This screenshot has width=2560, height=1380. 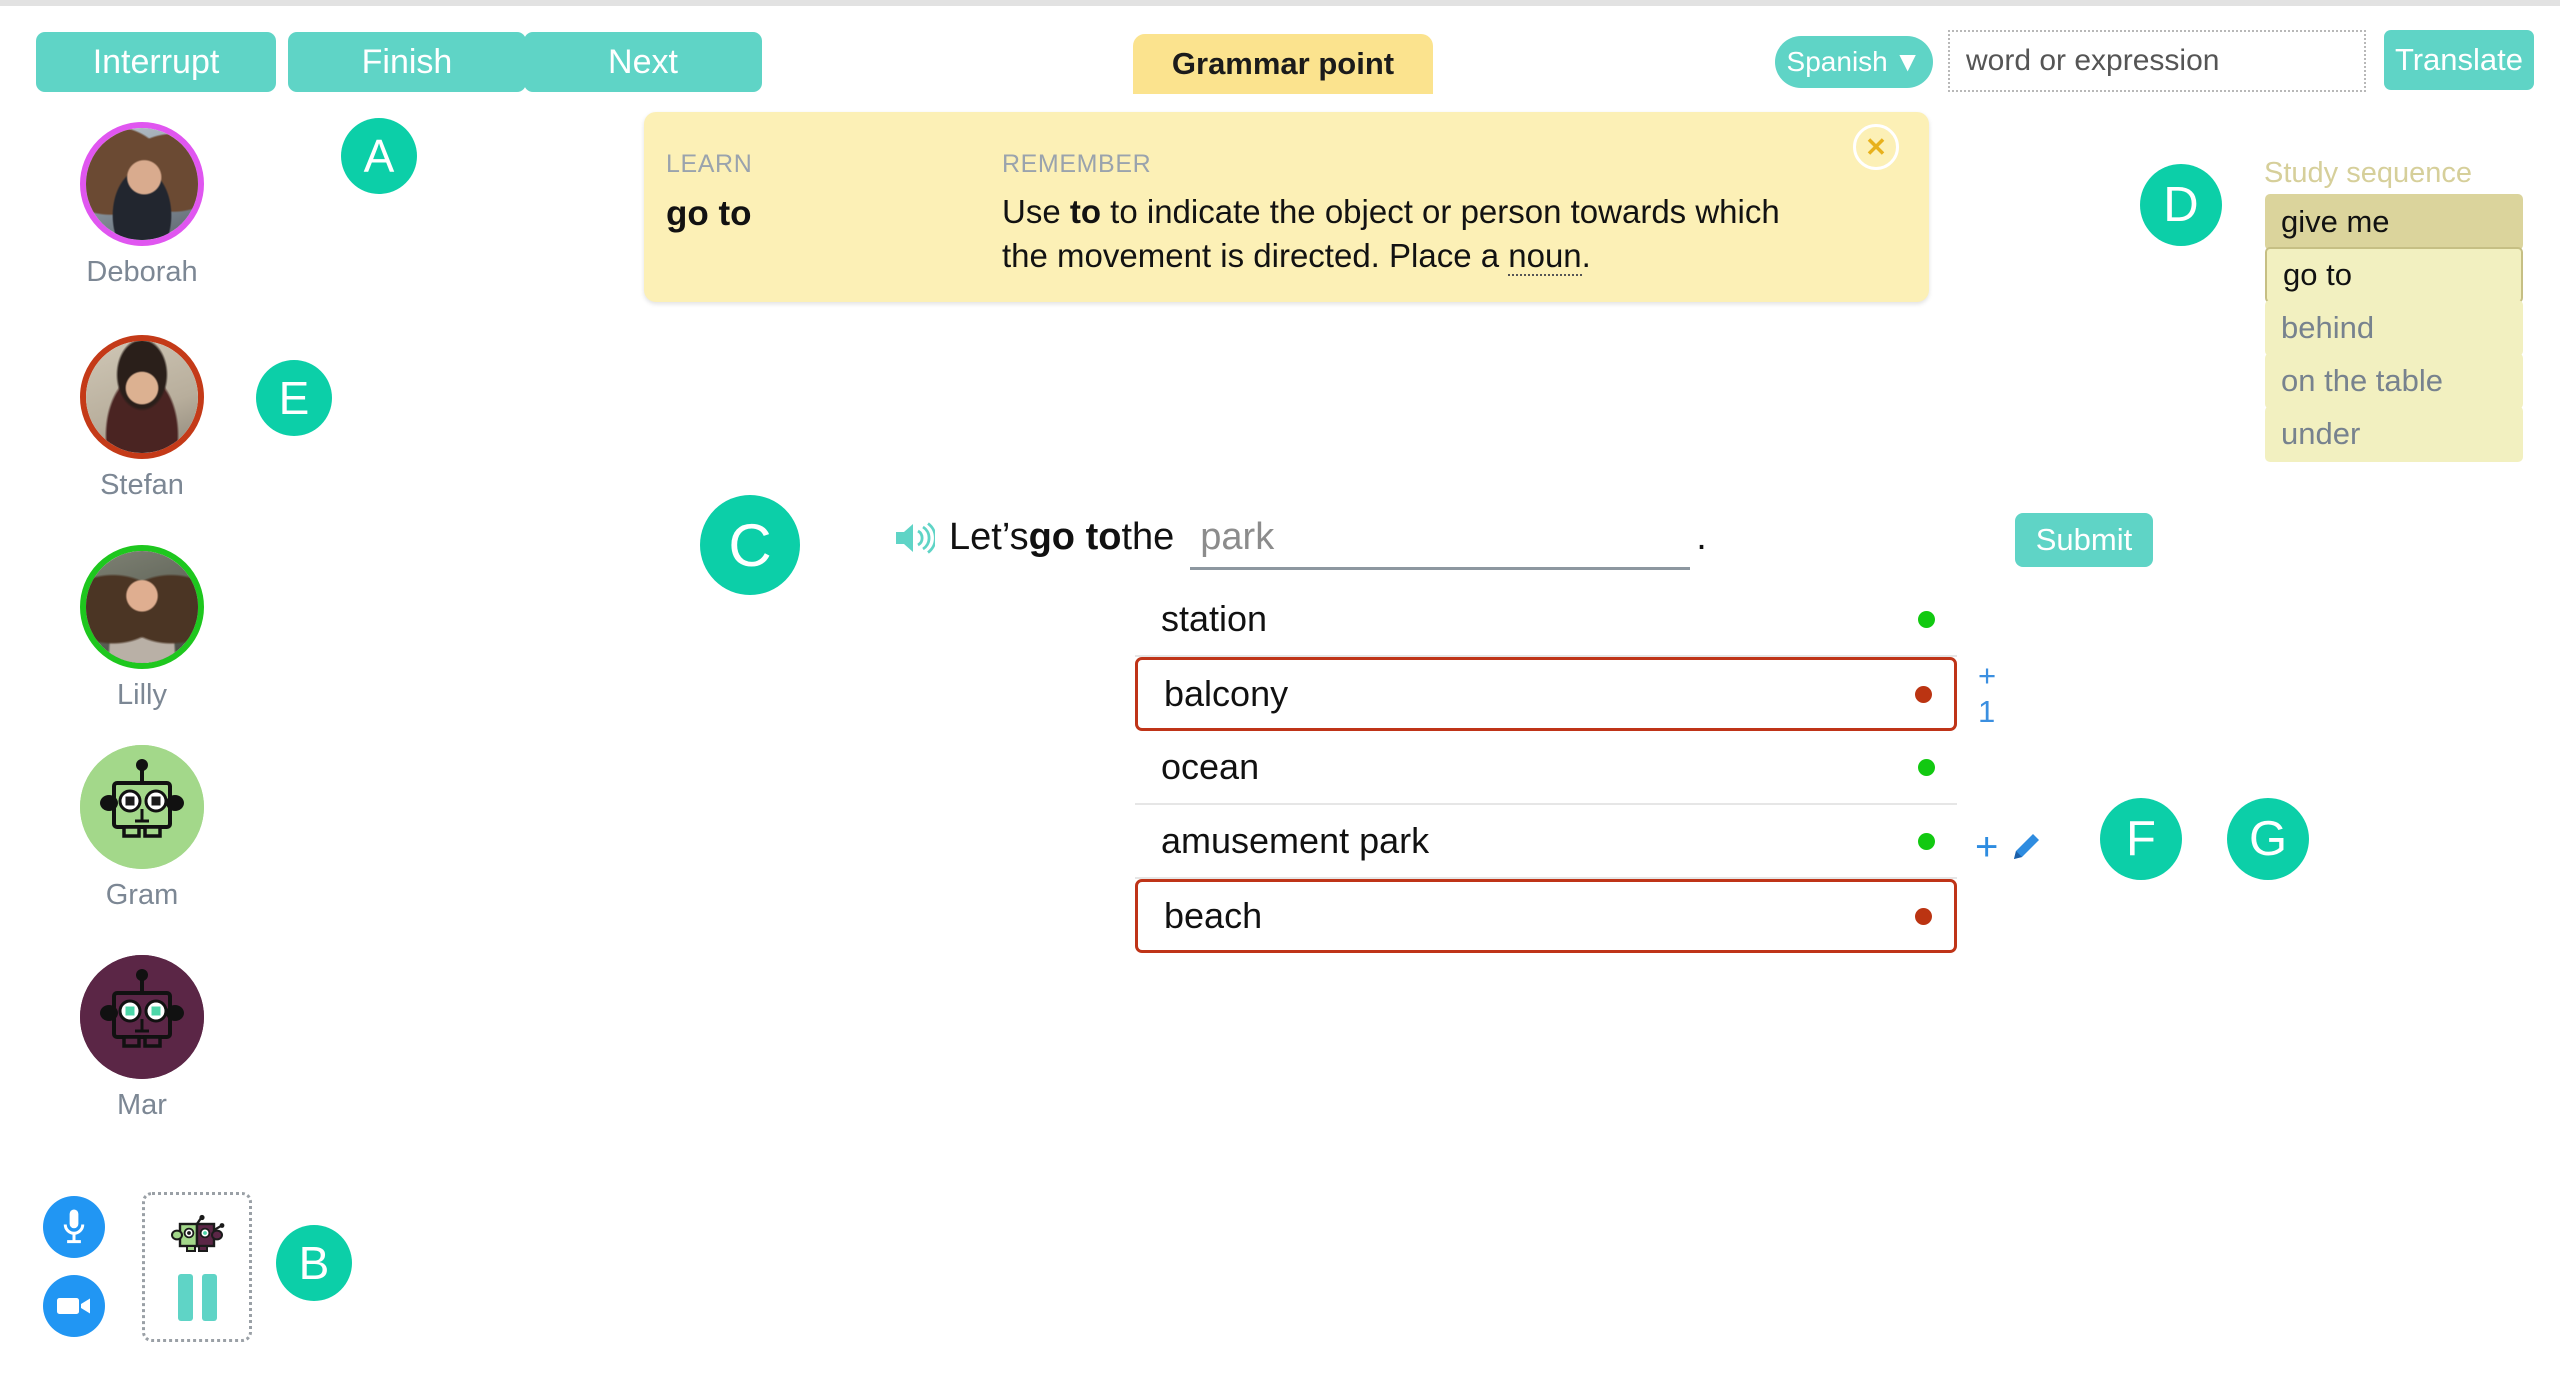 What do you see at coordinates (1701, 537) in the screenshot?
I see `sentence-period: .` at bounding box center [1701, 537].